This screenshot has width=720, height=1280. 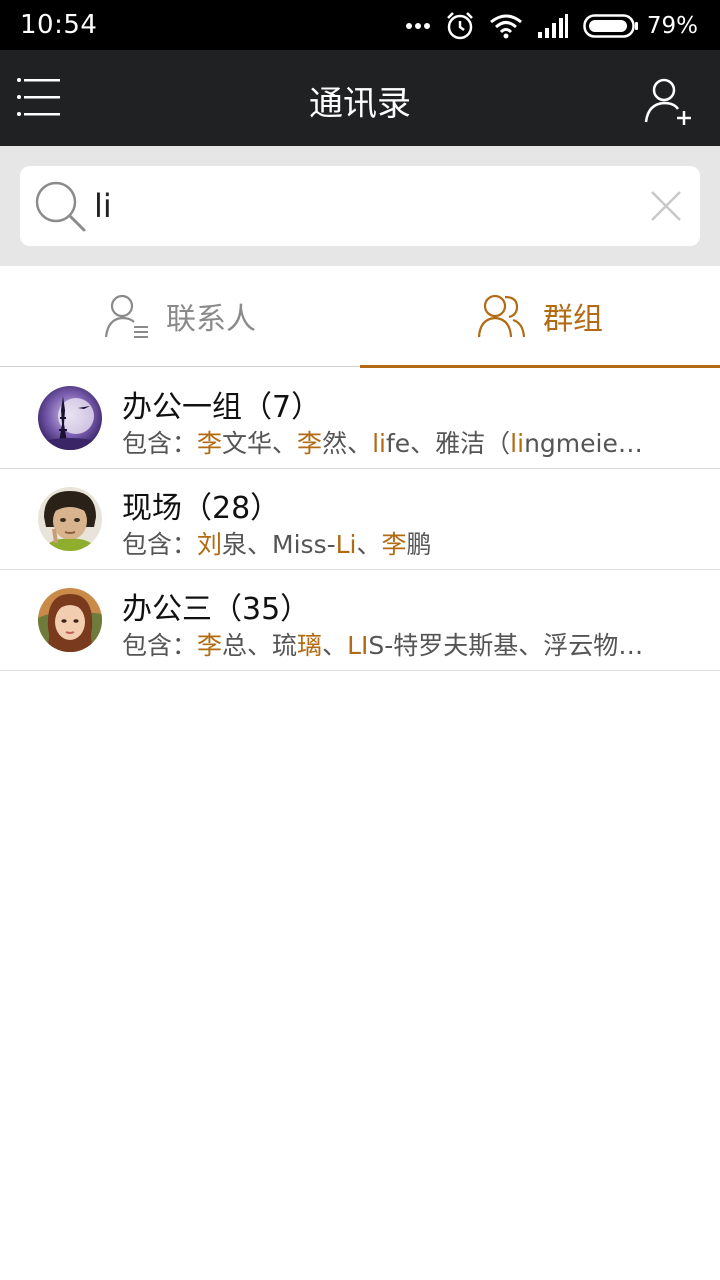 What do you see at coordinates (279, 544) in the screenshot?
I see `member-text: 泉、Miss-` at bounding box center [279, 544].